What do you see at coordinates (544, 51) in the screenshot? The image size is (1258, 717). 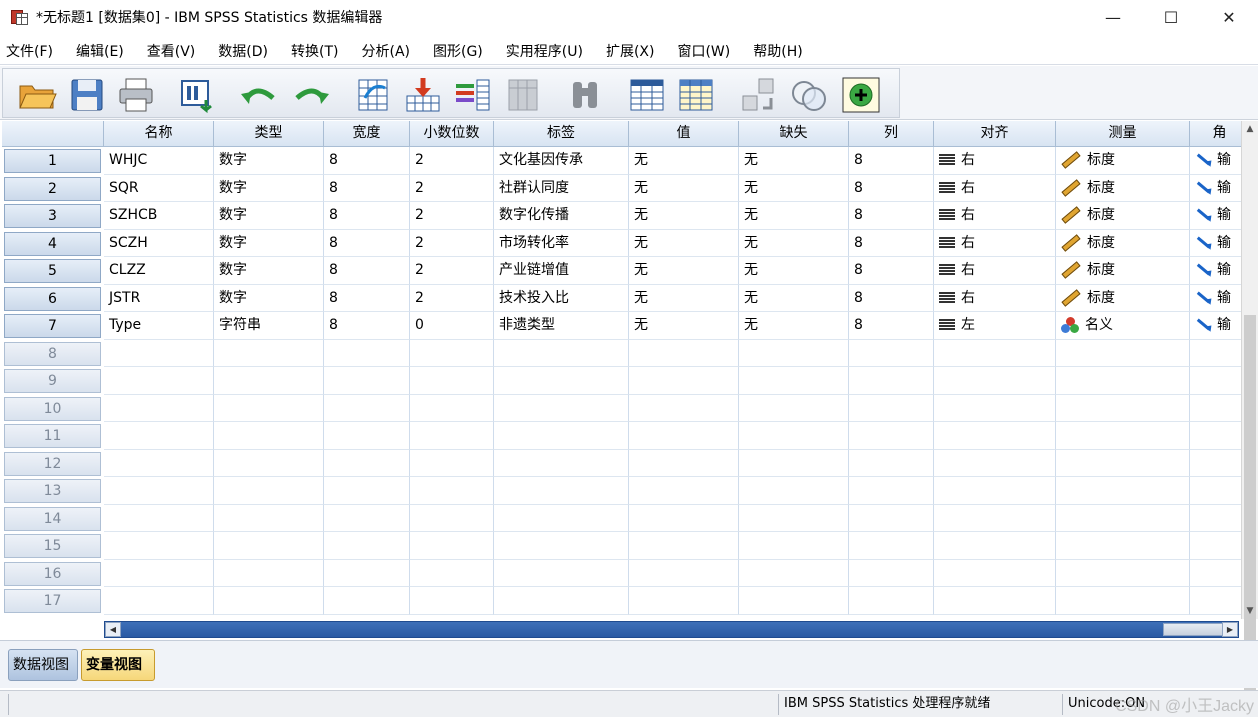 I see `menu-utilities: 实用程序(U)` at bounding box center [544, 51].